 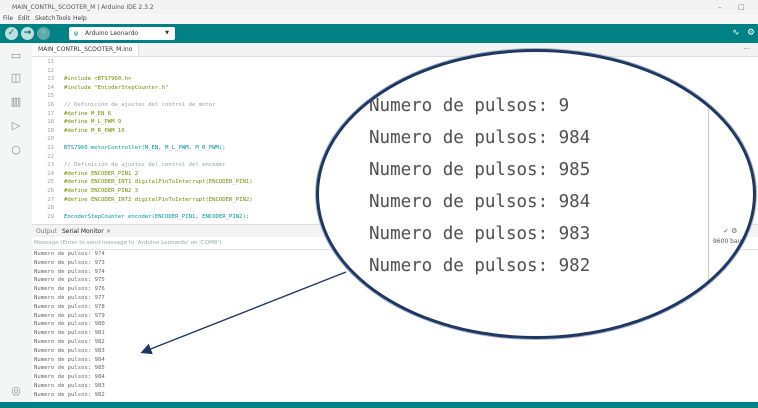 What do you see at coordinates (379, 33) in the screenshot?
I see `toolbar: ✓ → ◦ ψ Arduino Leonardo ▼ ∿ ⚙` at bounding box center [379, 33].